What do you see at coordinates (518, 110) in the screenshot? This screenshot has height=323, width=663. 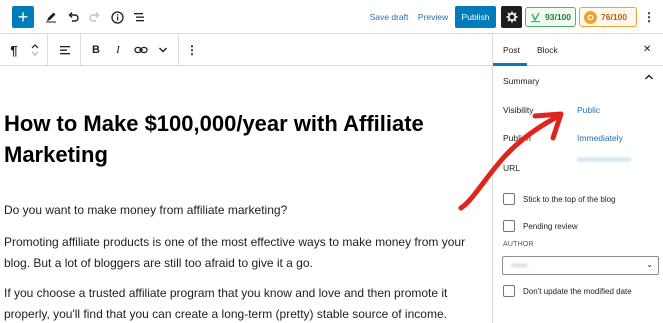 I see `visibility-label: Visibility` at bounding box center [518, 110].